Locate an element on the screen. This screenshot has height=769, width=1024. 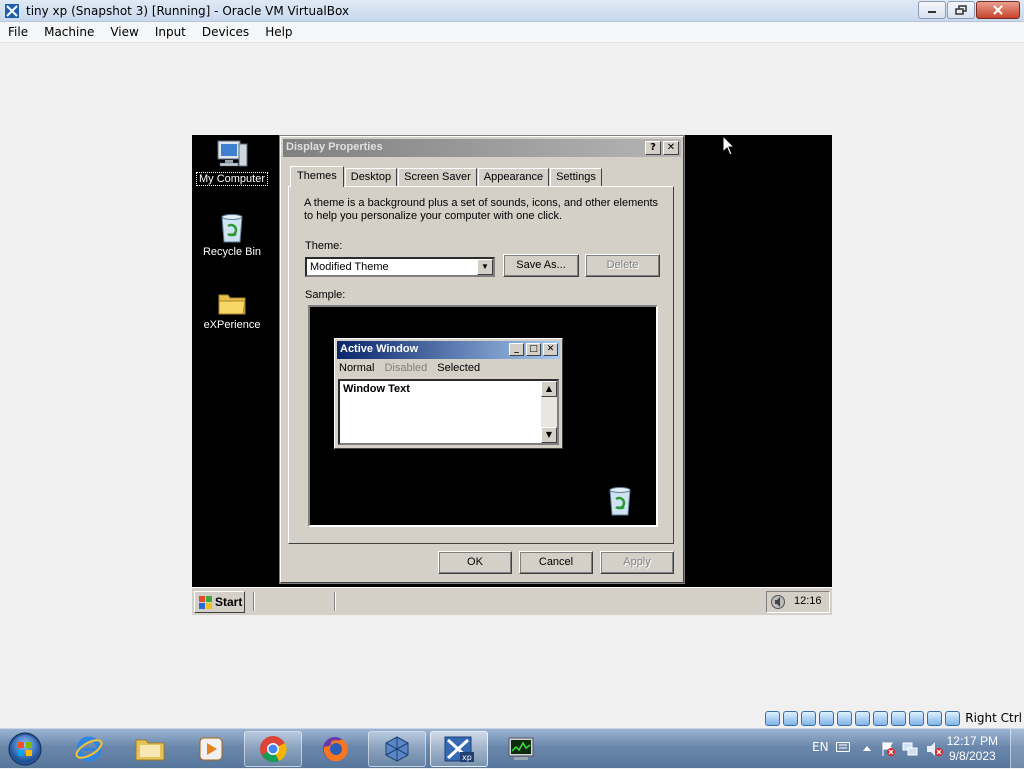
dialog-title-bar: Display Properties ? ✕ is located at coordinates (482, 148).